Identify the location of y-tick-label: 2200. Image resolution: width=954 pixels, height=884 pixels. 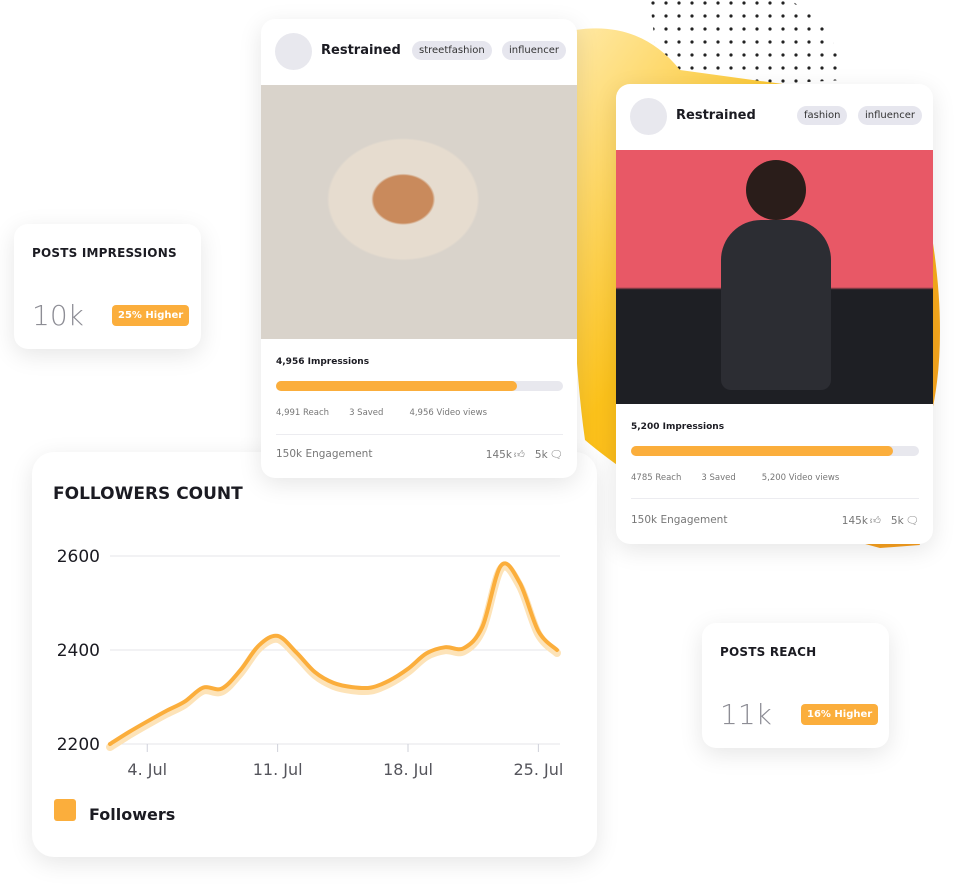
(78, 745).